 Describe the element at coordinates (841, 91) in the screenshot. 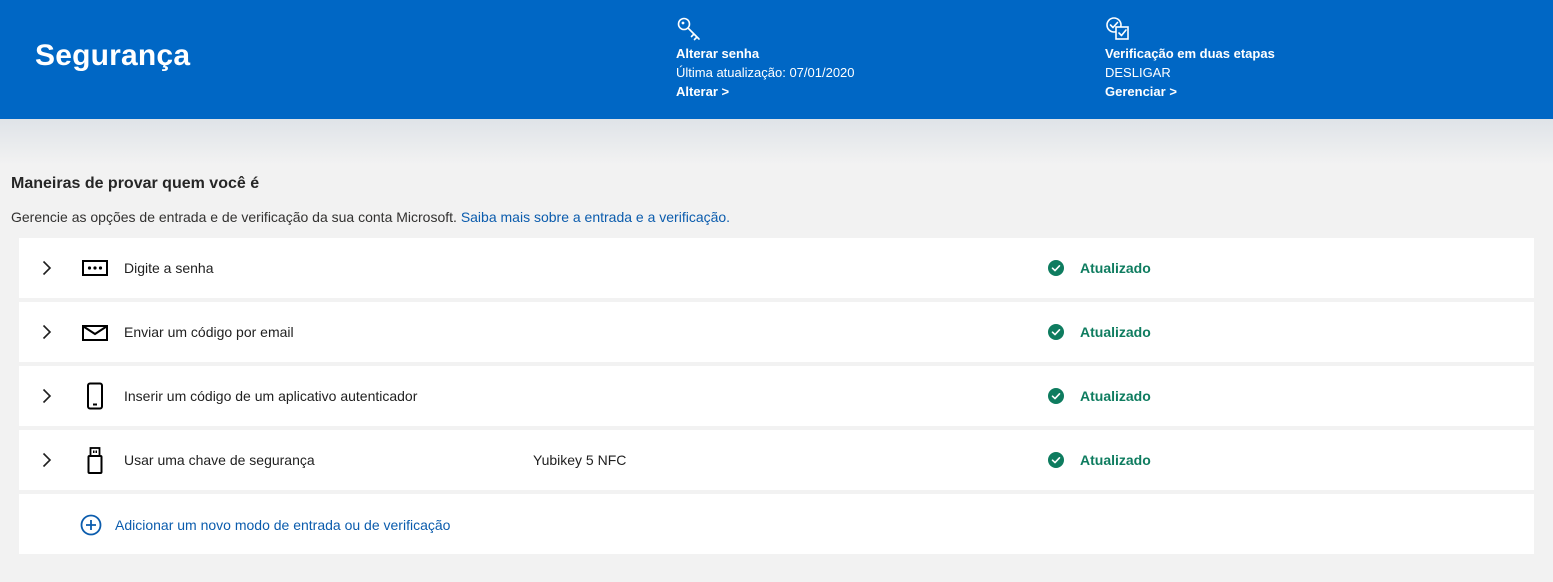

I see `change-password-link: Alterar >` at that location.